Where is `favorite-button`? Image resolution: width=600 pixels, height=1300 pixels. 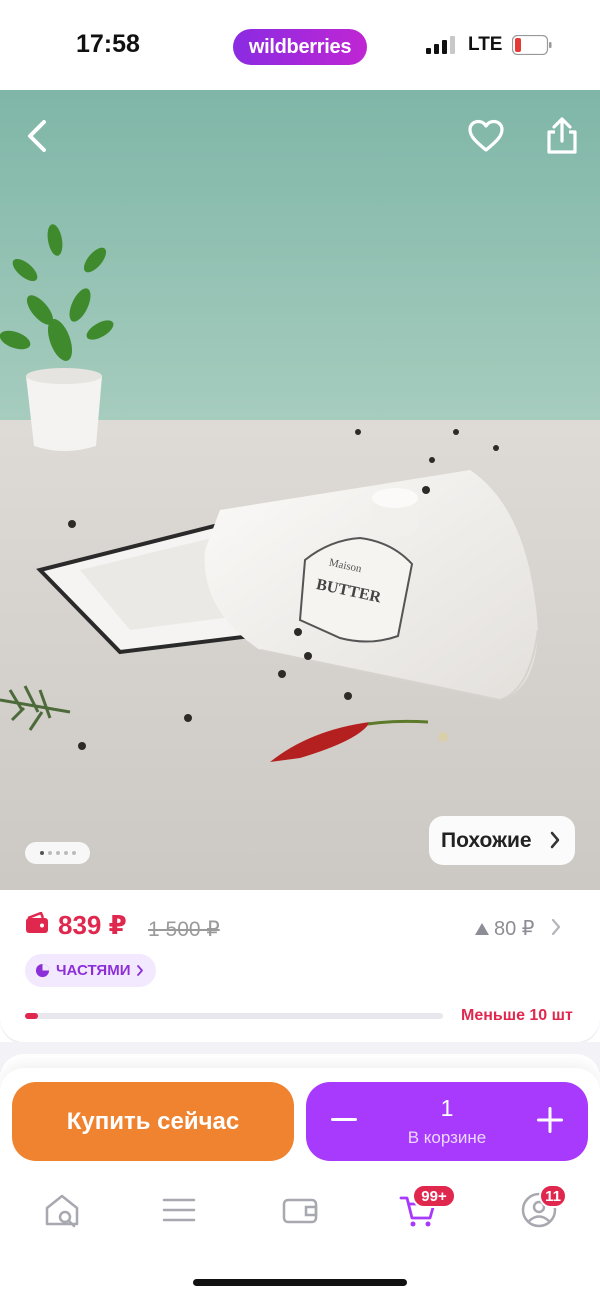
favorite-button is located at coordinates (486, 136).